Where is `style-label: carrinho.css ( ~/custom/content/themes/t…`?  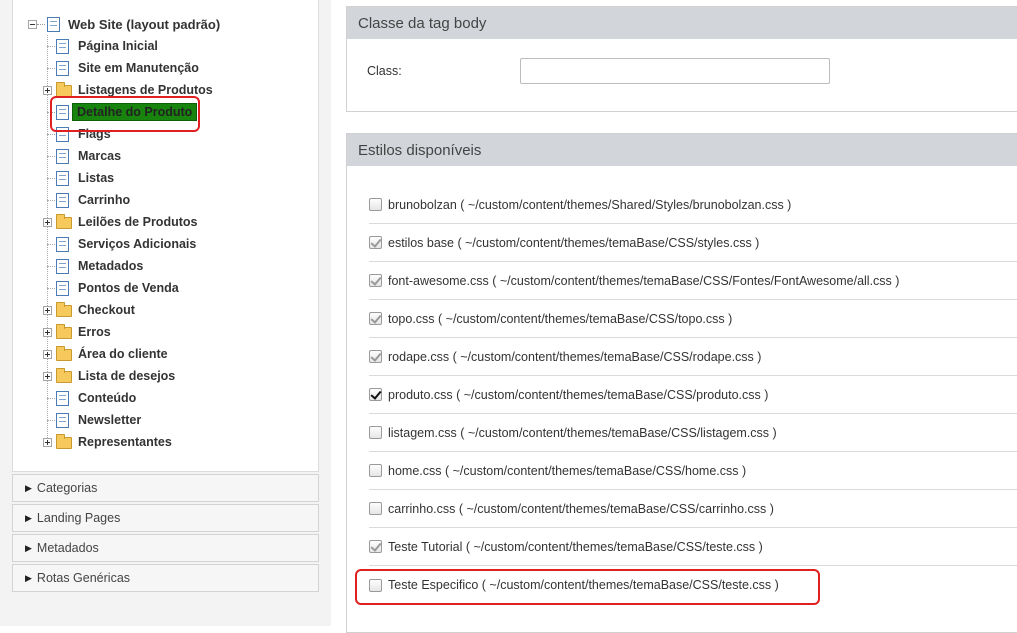 style-label: carrinho.css ( ~/custom/content/themes/t… is located at coordinates (581, 508).